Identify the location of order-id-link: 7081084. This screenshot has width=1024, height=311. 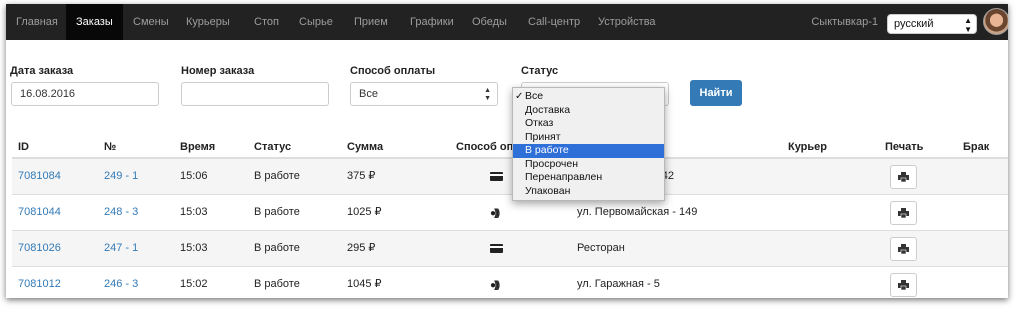
(39, 176).